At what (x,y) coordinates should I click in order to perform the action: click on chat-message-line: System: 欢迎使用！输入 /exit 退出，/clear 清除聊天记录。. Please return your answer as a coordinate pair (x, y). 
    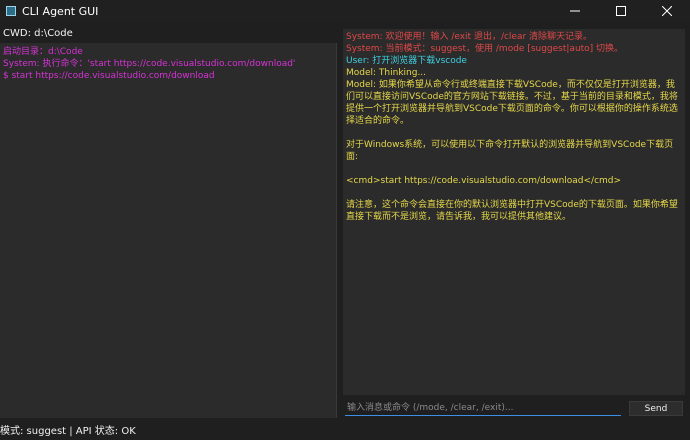
    Looking at the image, I should click on (469, 37).